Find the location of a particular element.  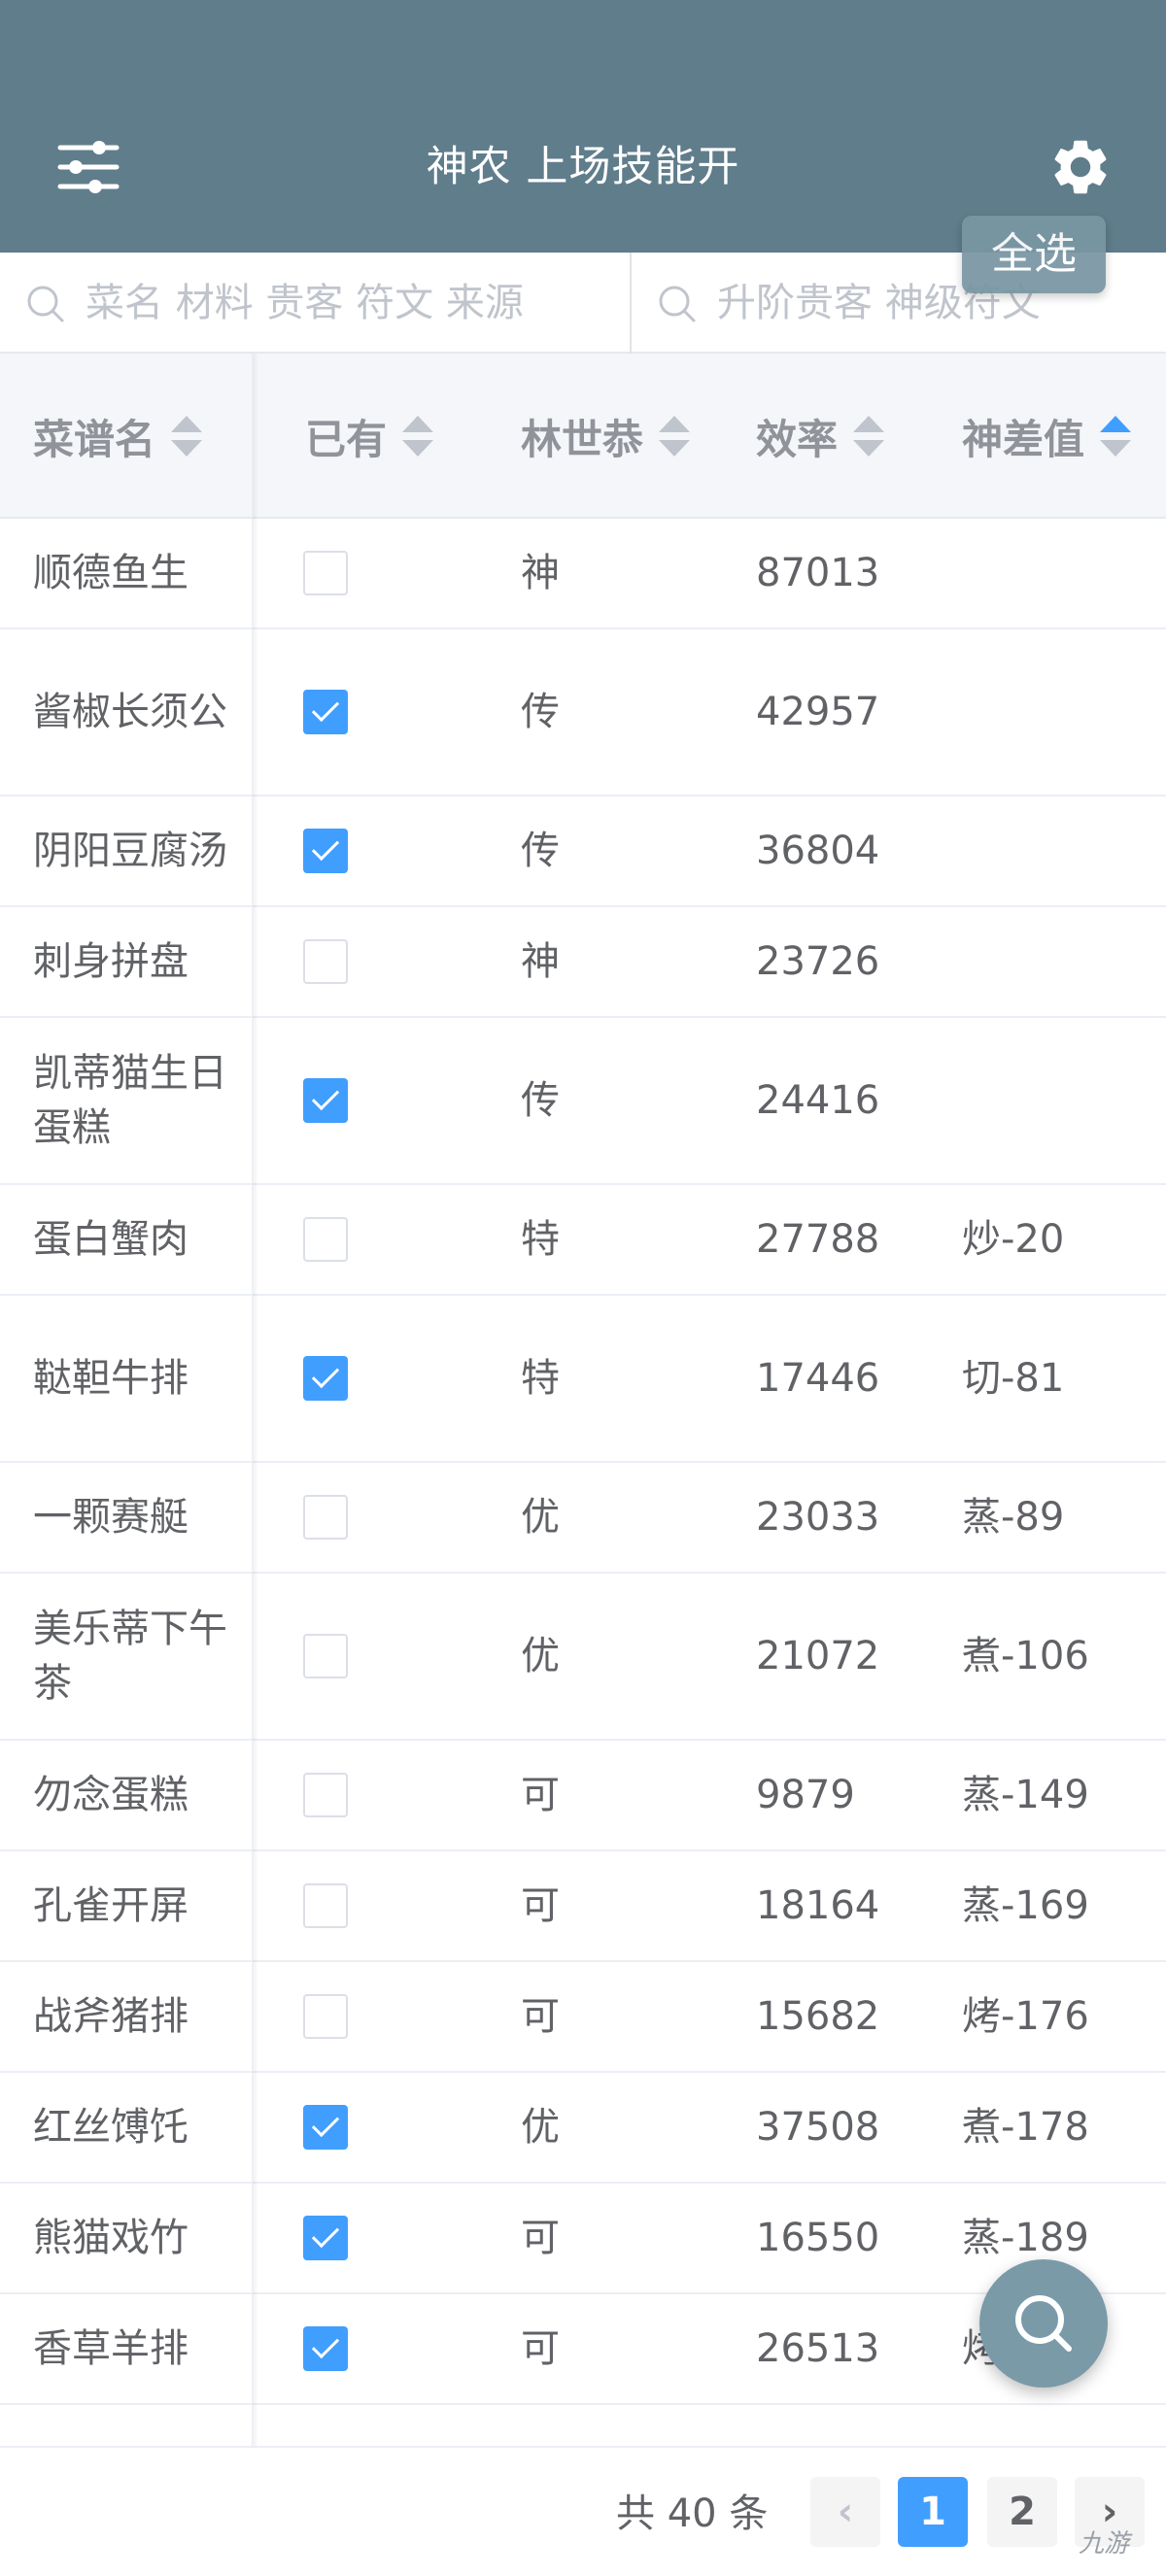

table-row: 战斧猪排 可 15682 烤-176 is located at coordinates (583, 2017).